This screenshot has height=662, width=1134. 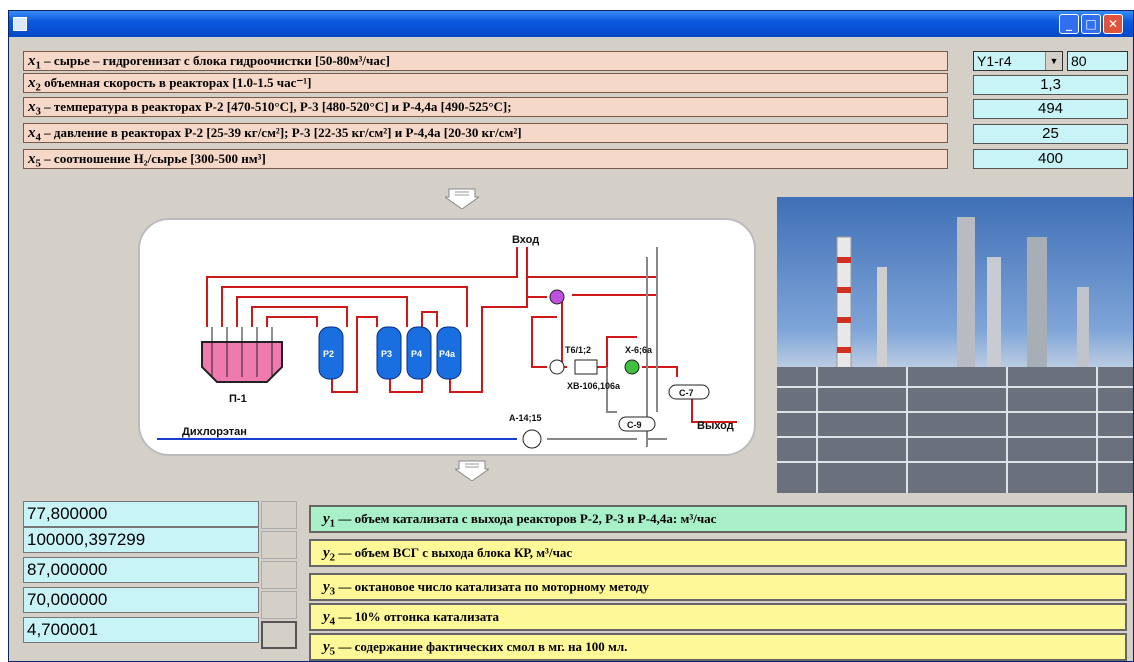 I want to click on output-label: Выход, so click(x=715, y=426).